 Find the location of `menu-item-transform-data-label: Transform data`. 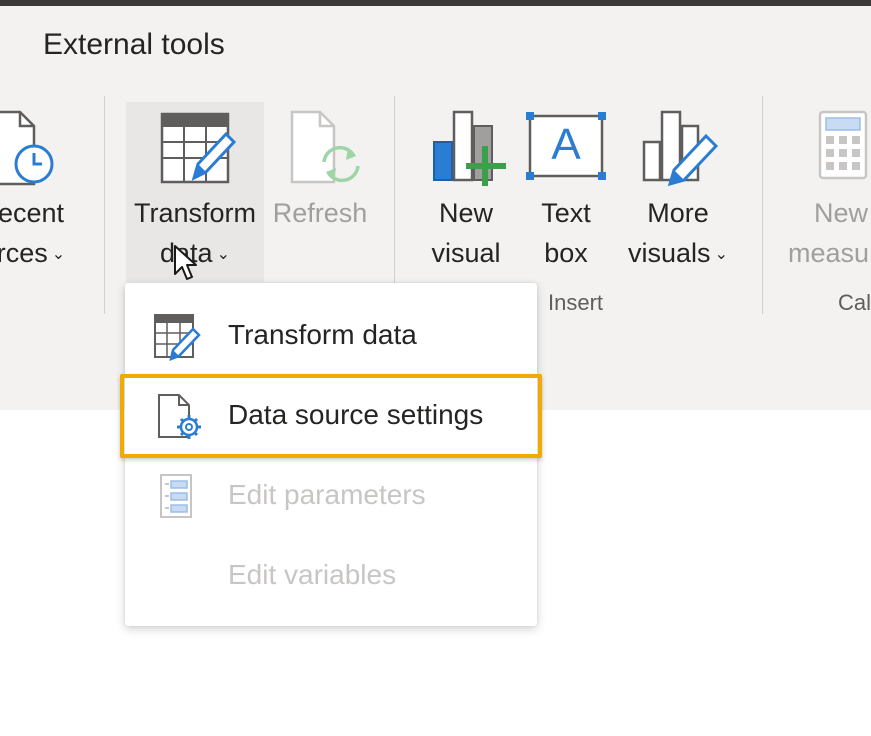

menu-item-transform-data-label: Transform data is located at coordinates (322, 334).